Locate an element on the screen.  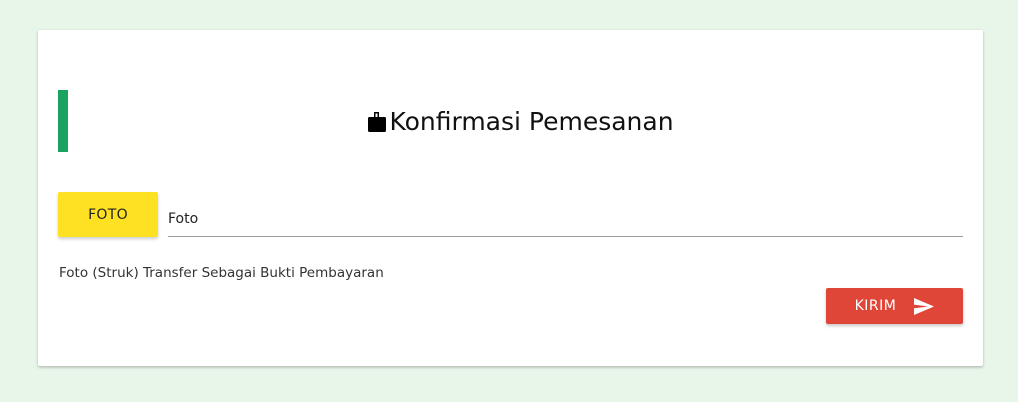
send-icon is located at coordinates (924, 306).